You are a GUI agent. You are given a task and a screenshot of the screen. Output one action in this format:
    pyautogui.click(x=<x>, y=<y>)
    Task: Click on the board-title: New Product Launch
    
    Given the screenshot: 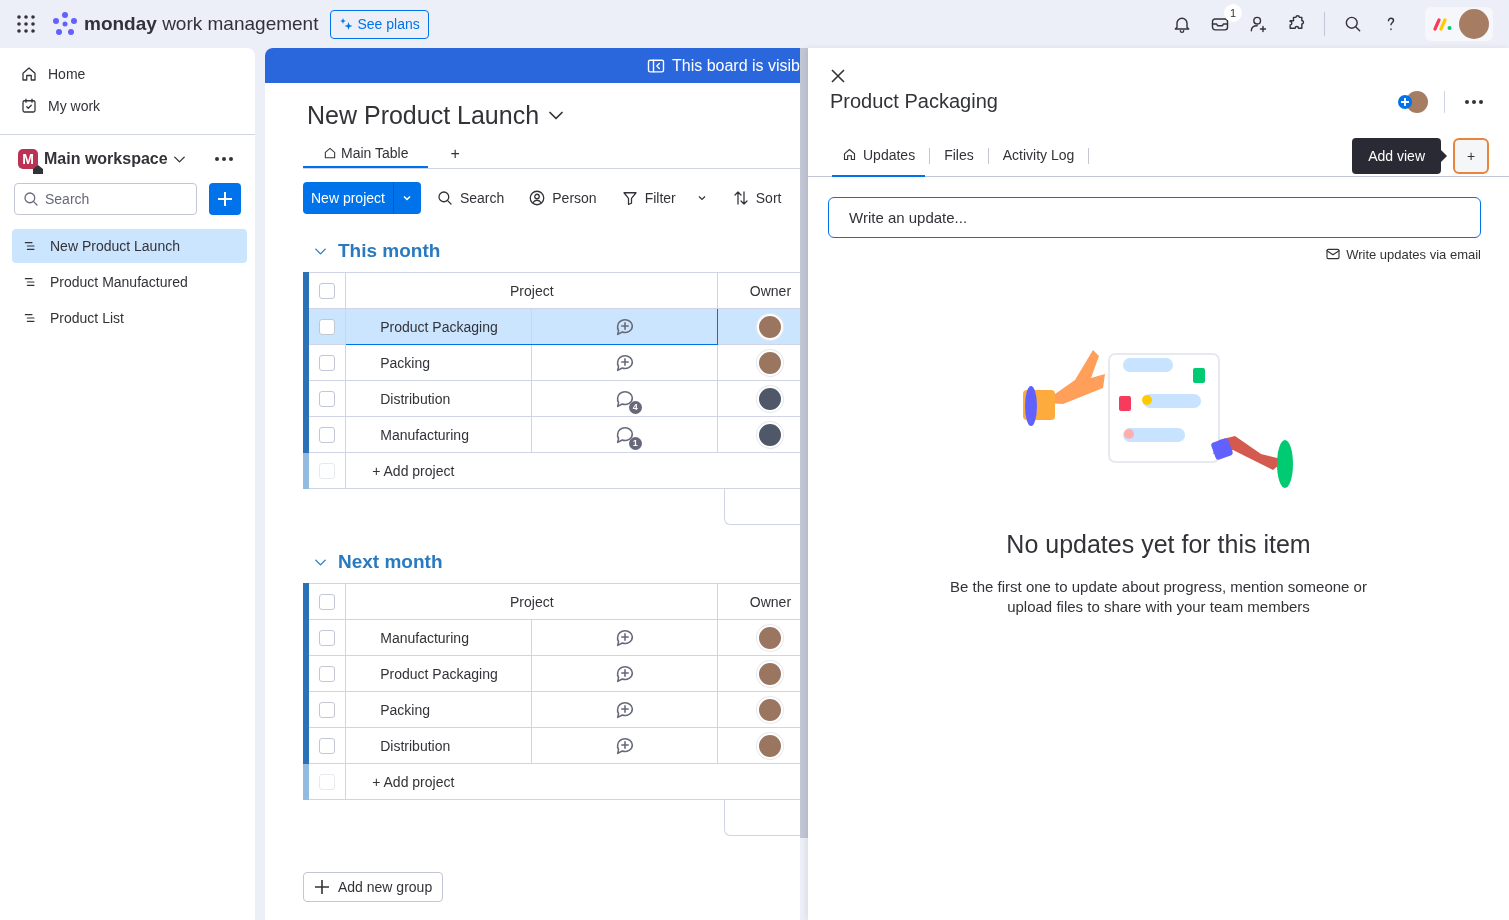 What is the action you would take?
    pyautogui.click(x=423, y=115)
    